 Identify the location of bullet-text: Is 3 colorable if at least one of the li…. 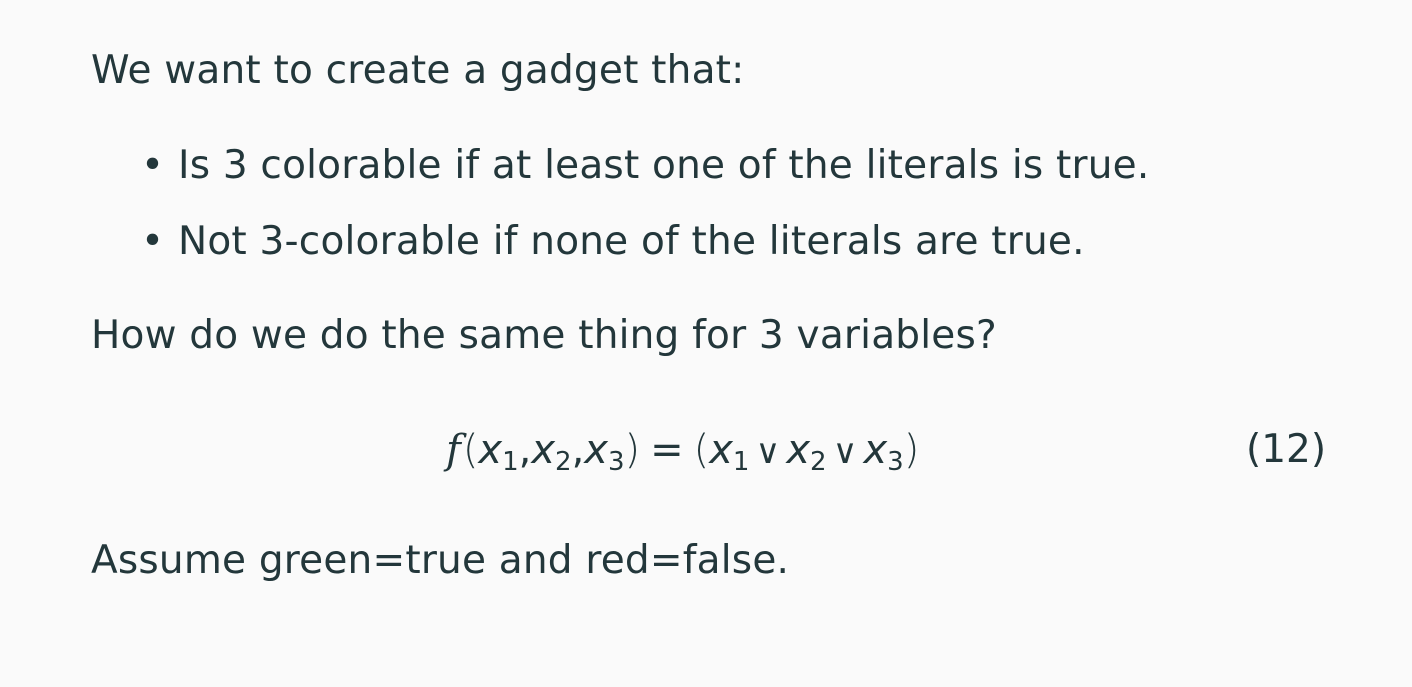
(664, 165).